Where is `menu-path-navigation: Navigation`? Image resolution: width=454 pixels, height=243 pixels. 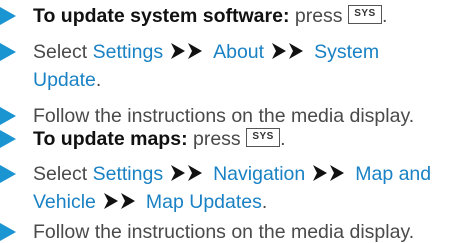 menu-path-navigation: Navigation is located at coordinates (259, 174).